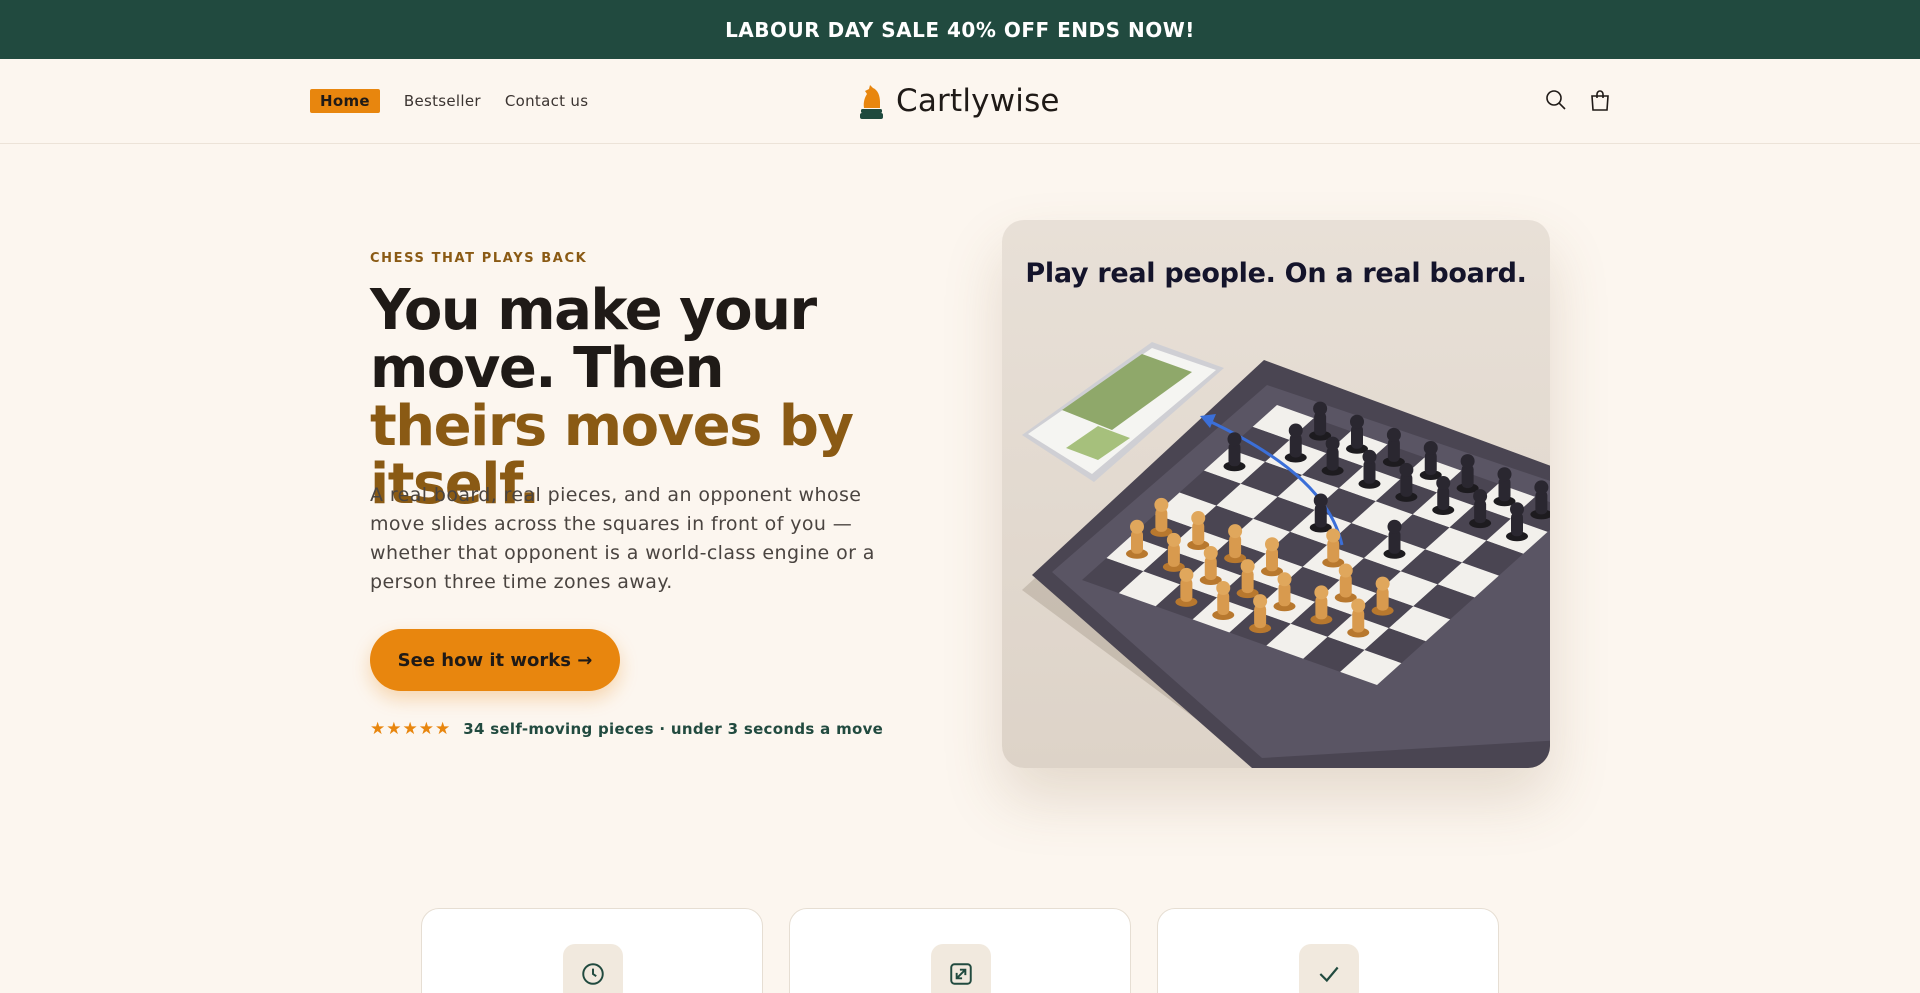 The width and height of the screenshot is (1920, 993). Describe the element at coordinates (593, 974) in the screenshot. I see `clock-icon` at that location.